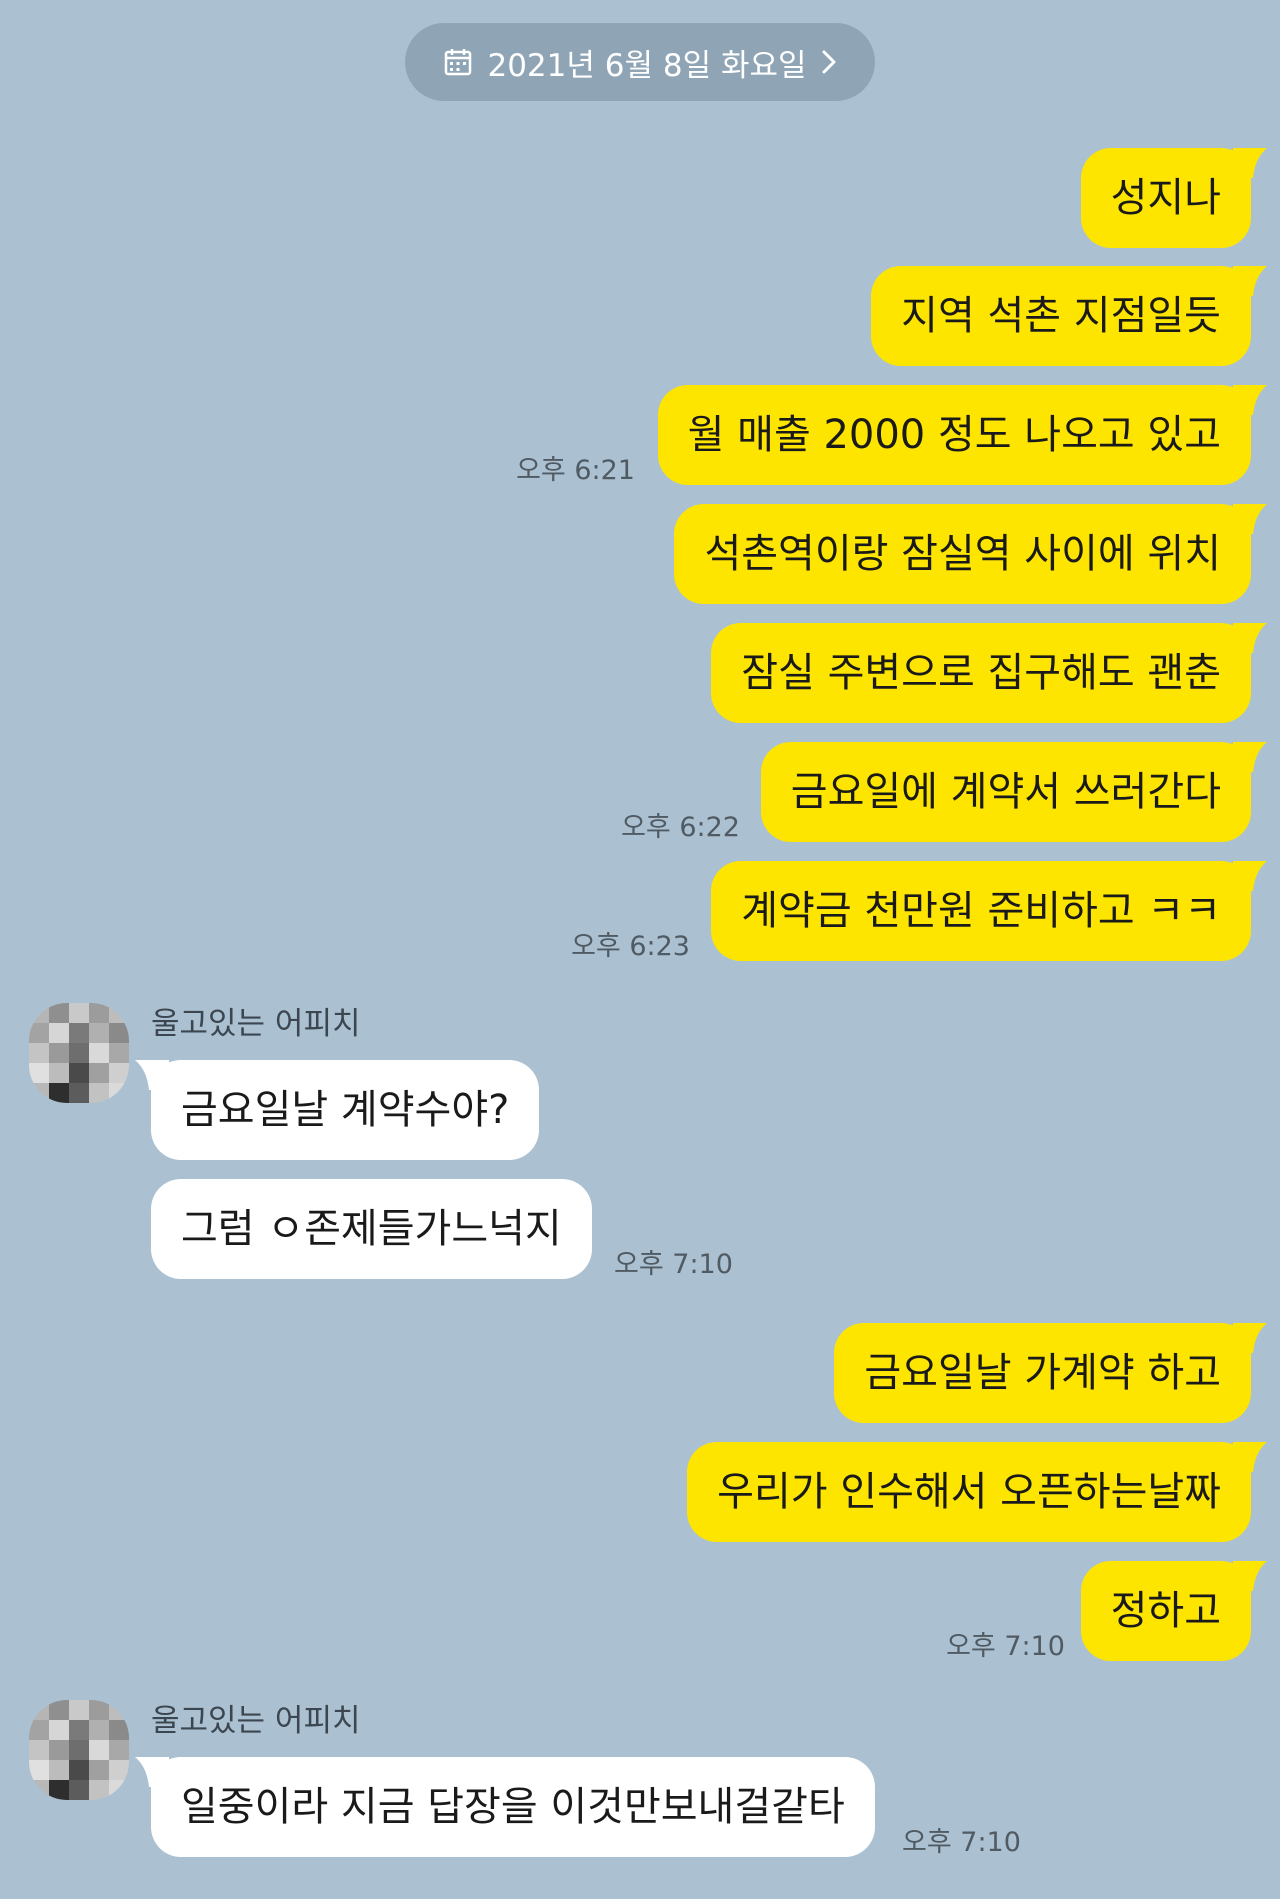 The image size is (1280, 1899). Describe the element at coordinates (647, 65) in the screenshot. I see `date-label: 2021년 6월 8일 화요일` at that location.